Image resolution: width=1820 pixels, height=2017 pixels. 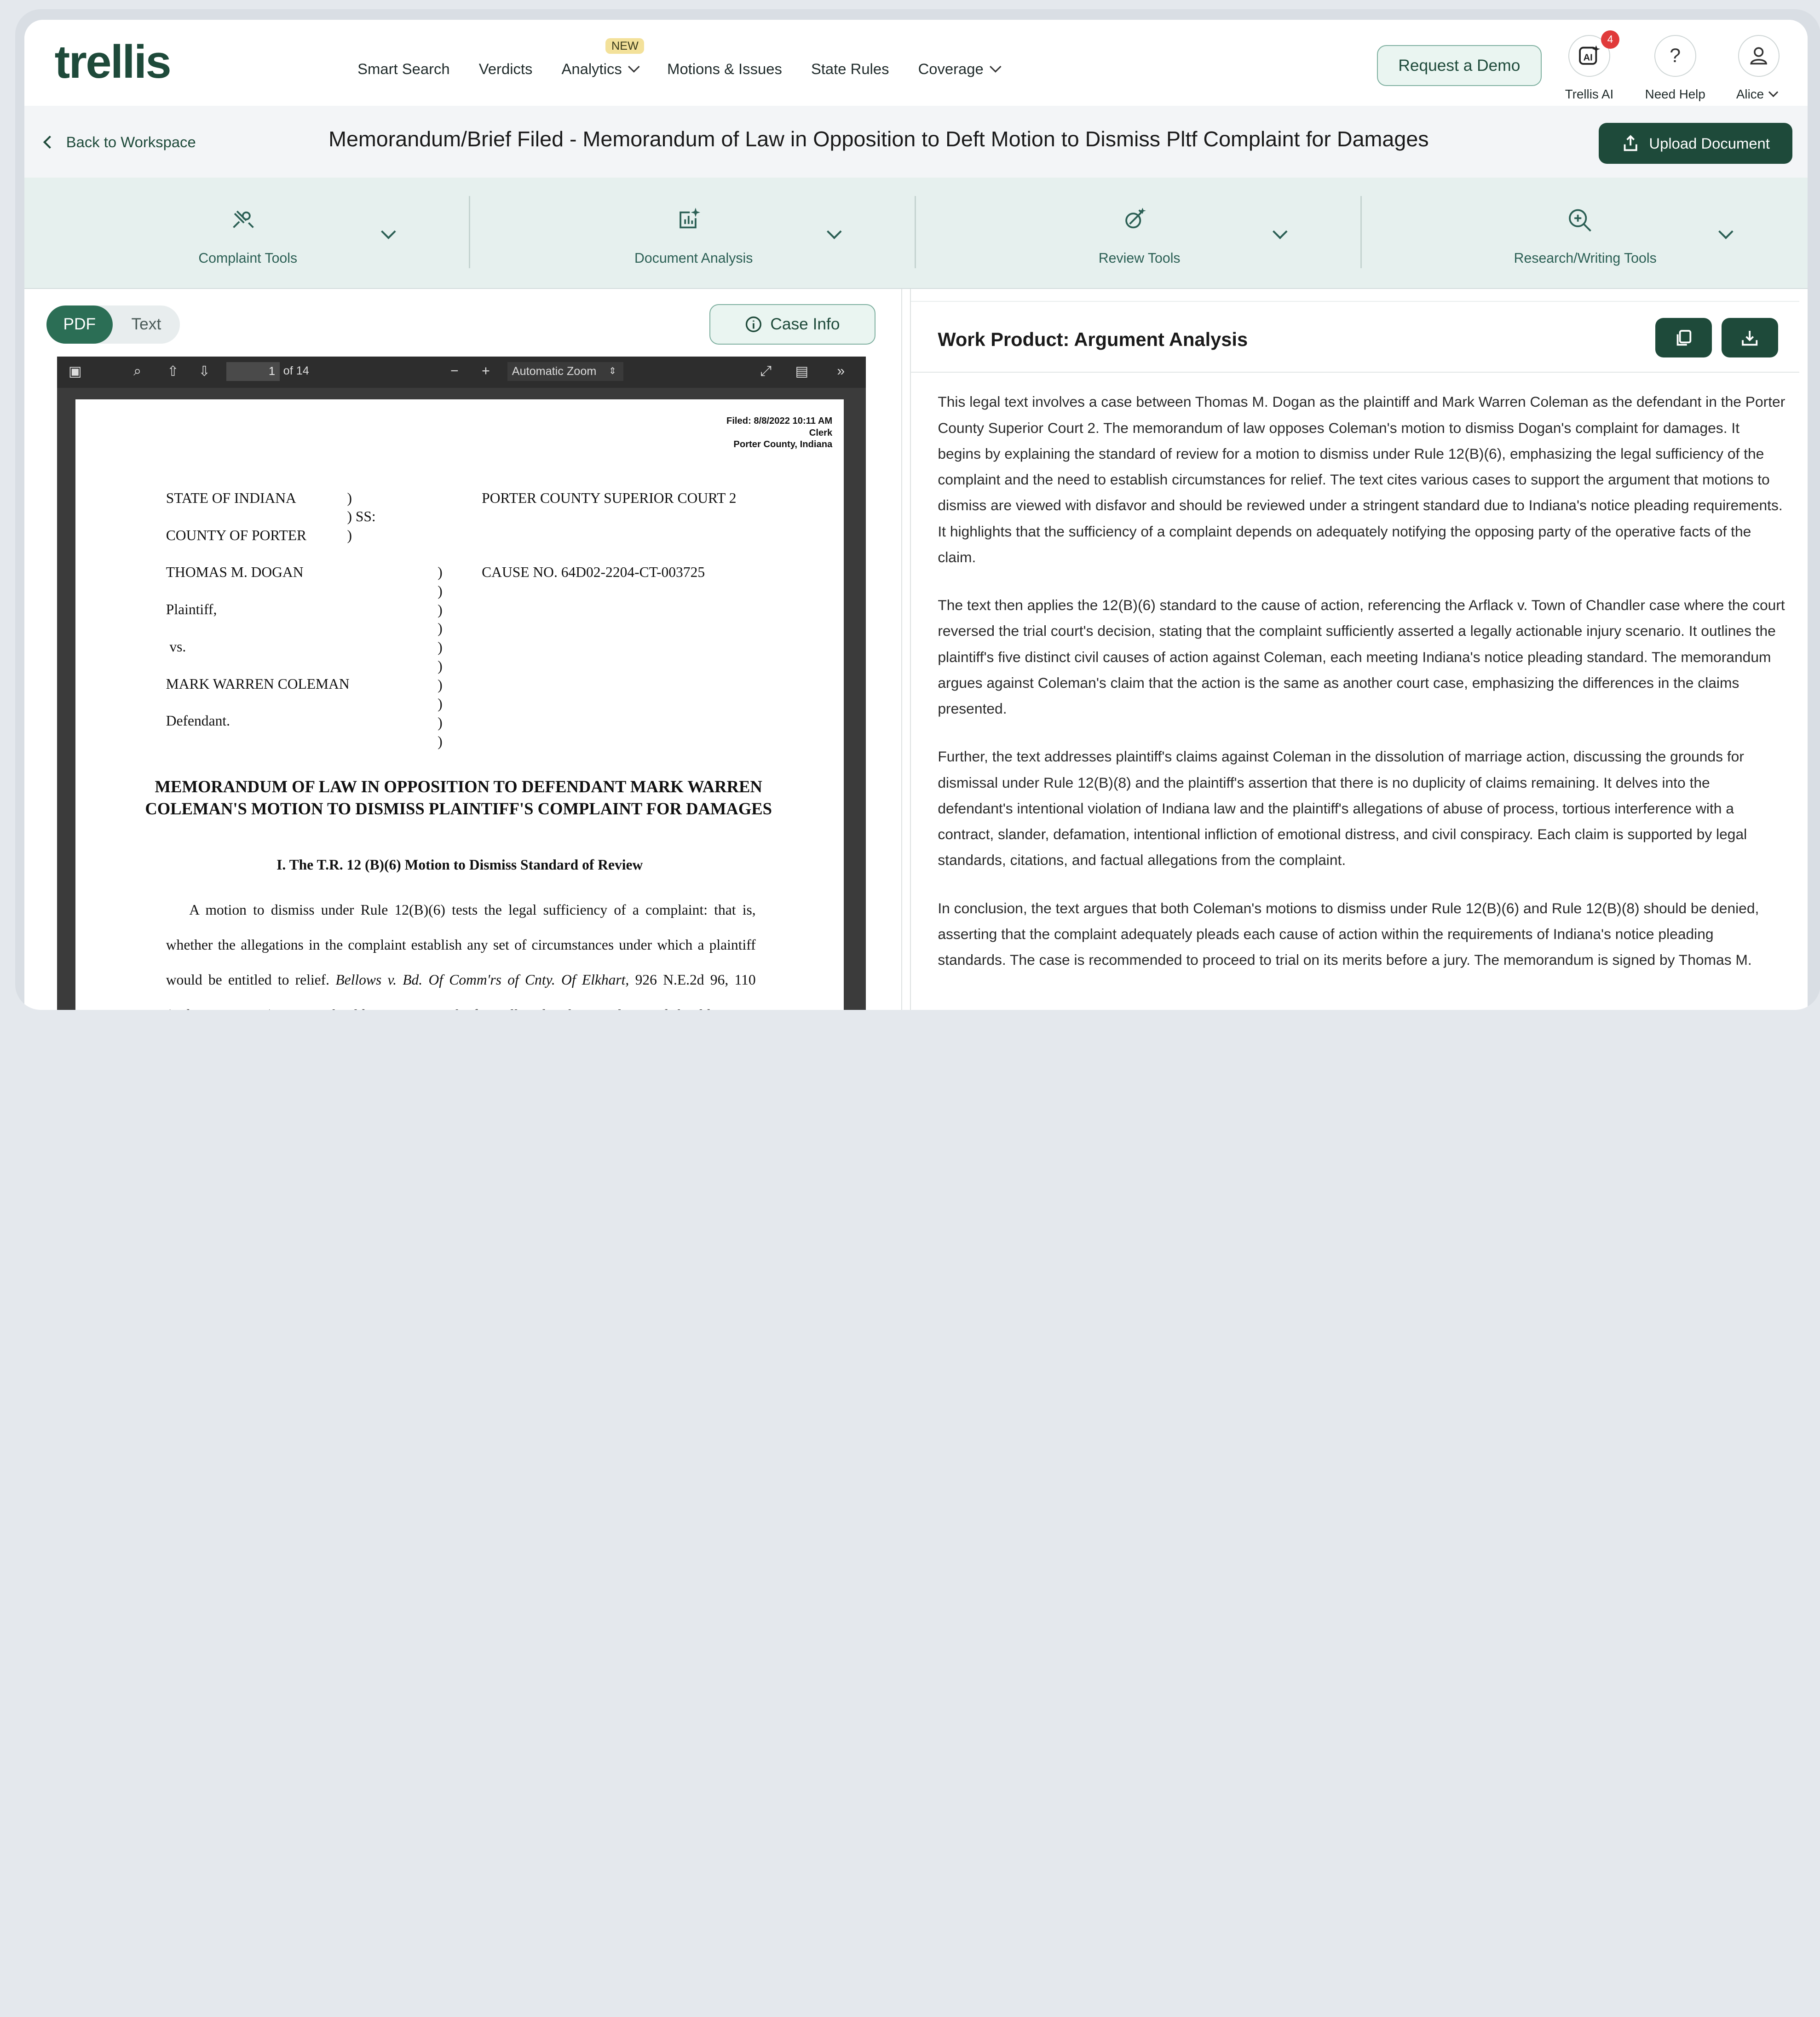 What do you see at coordinates (591, 69) in the screenshot?
I see `nav-label: Analytics` at bounding box center [591, 69].